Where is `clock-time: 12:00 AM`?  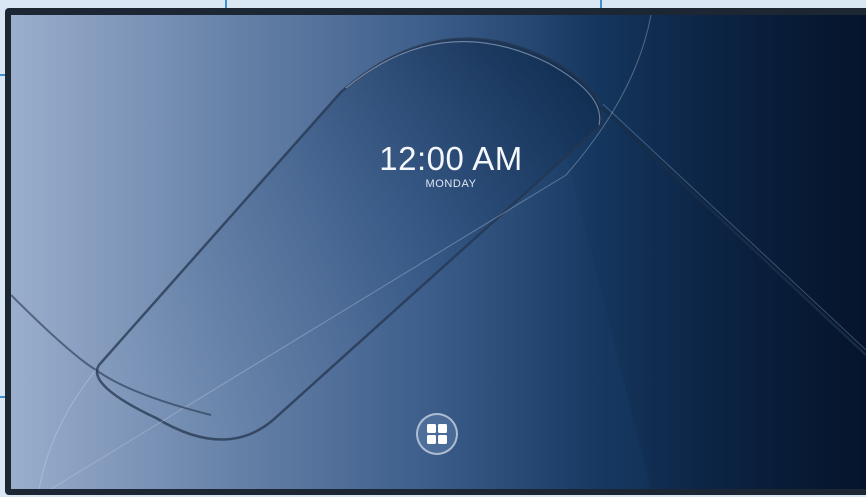
clock-time: 12:00 AM is located at coordinates (451, 158).